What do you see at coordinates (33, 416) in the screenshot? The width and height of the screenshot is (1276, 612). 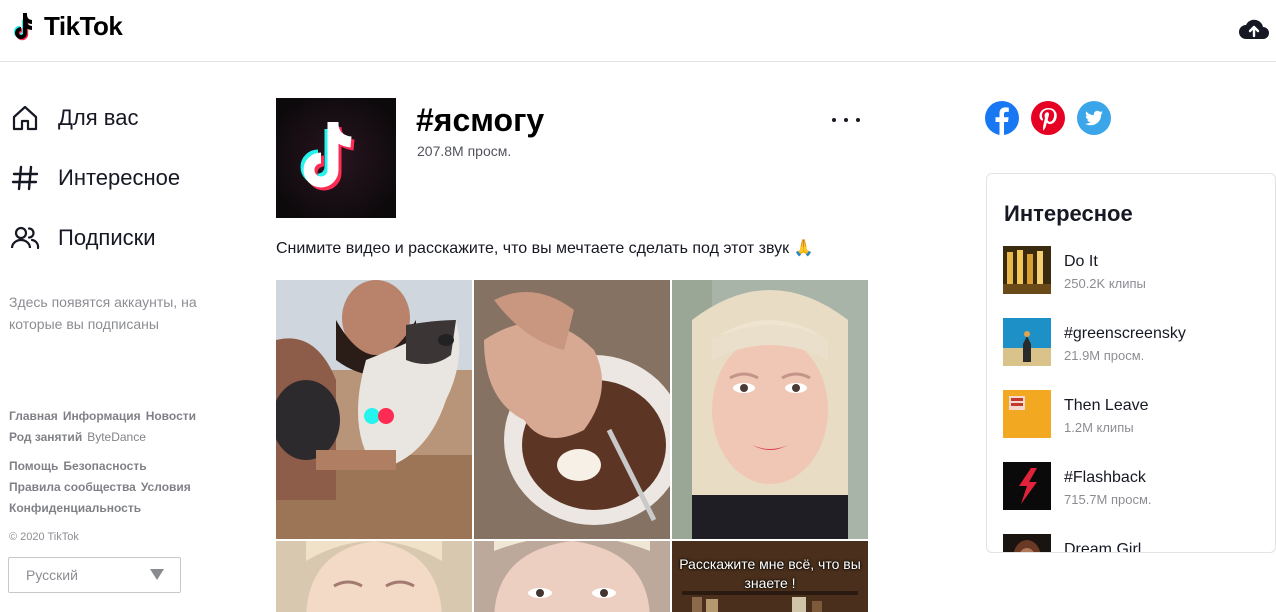 I see `footer-link: Главная` at bounding box center [33, 416].